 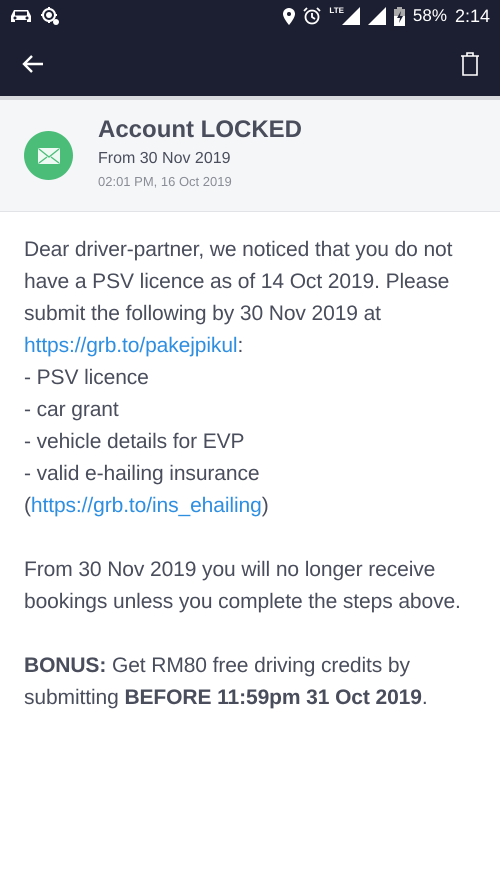 What do you see at coordinates (470, 64) in the screenshot?
I see `trash-icon` at bounding box center [470, 64].